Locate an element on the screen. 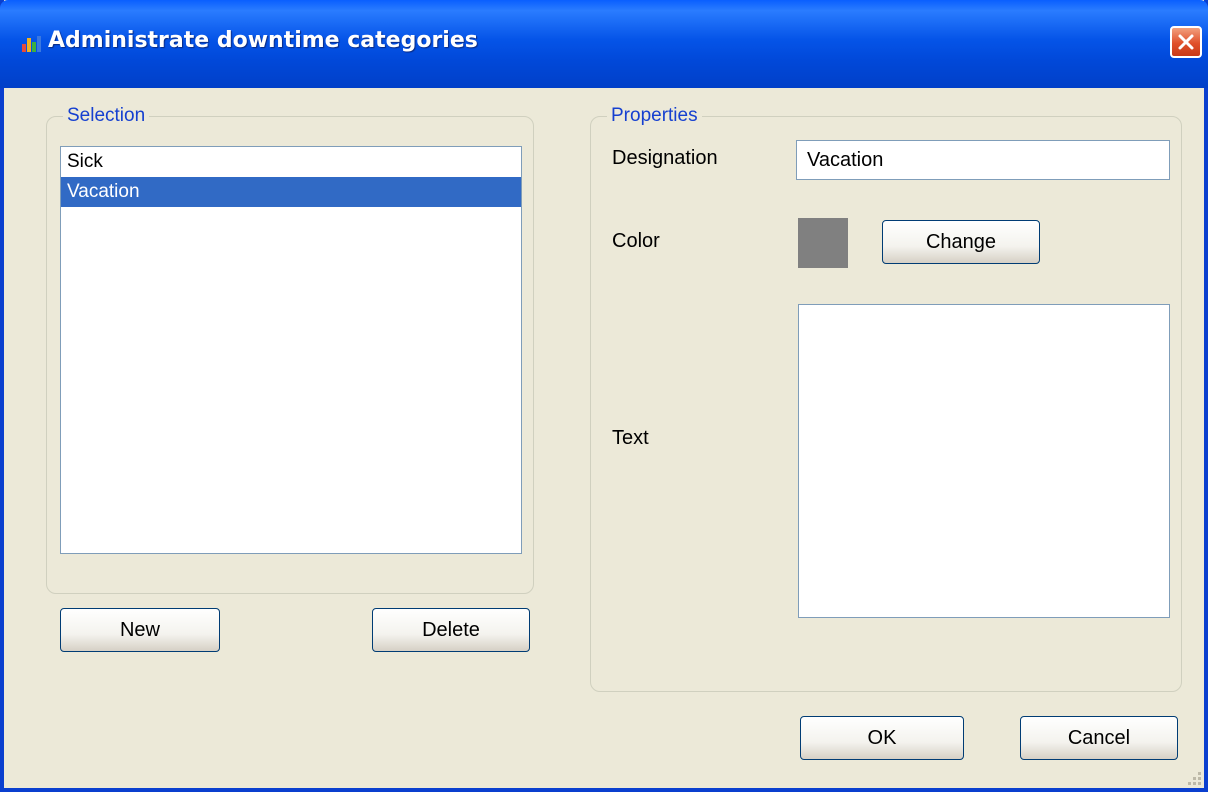 The height and width of the screenshot is (792, 1208). properties-legend: Properties is located at coordinates (654, 116).